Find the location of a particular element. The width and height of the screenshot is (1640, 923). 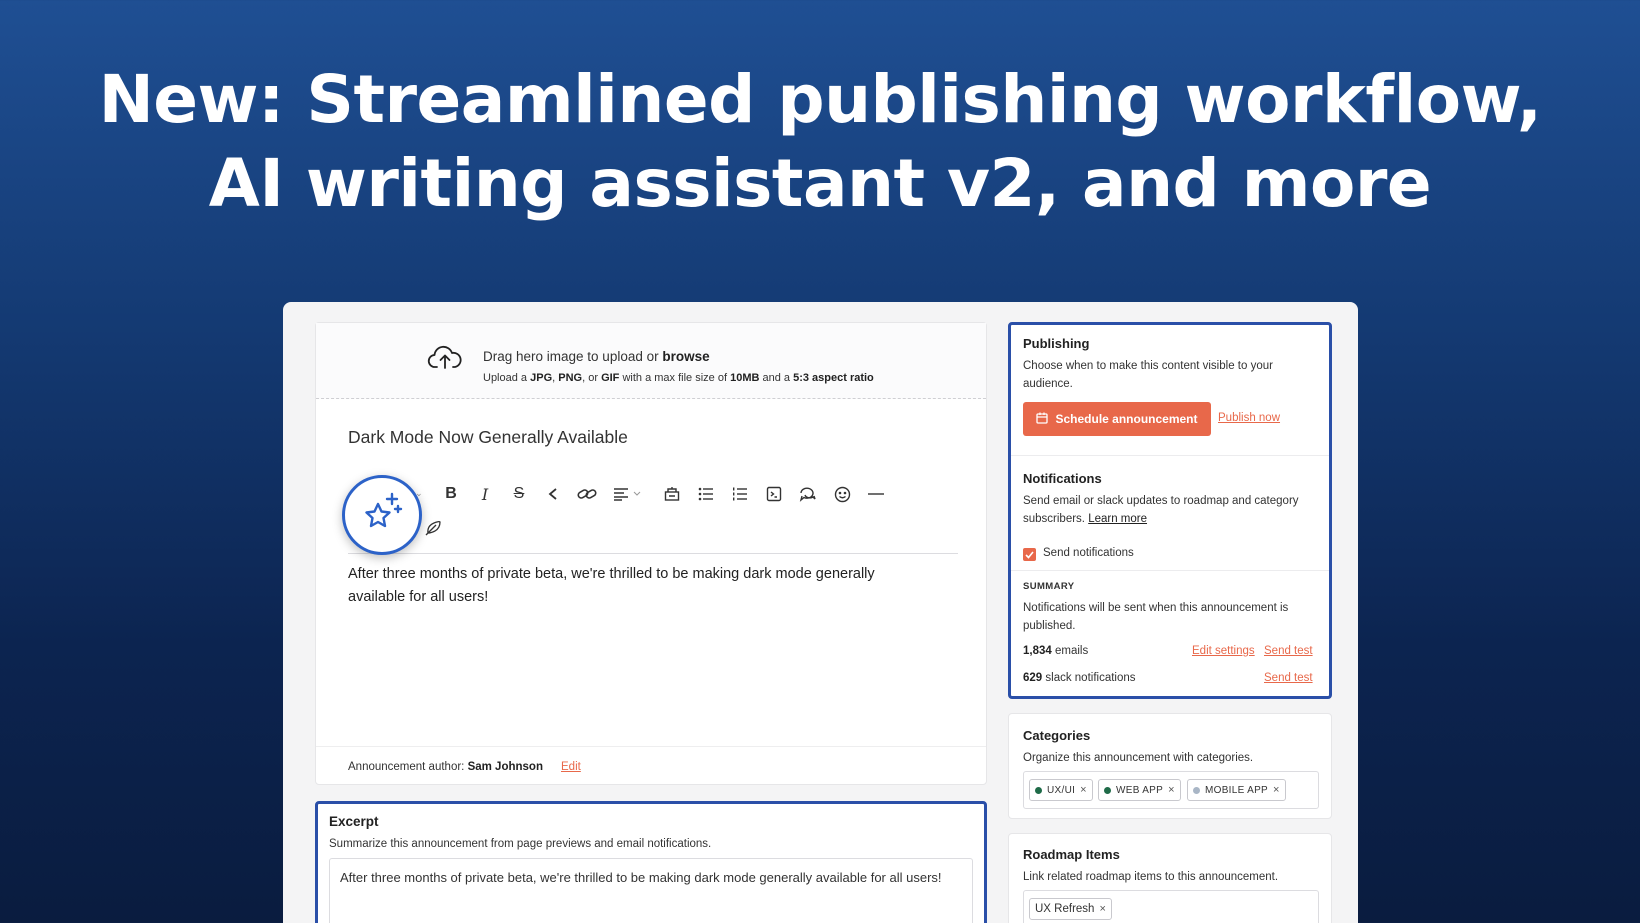

emails-label: emails is located at coordinates (1071, 651).